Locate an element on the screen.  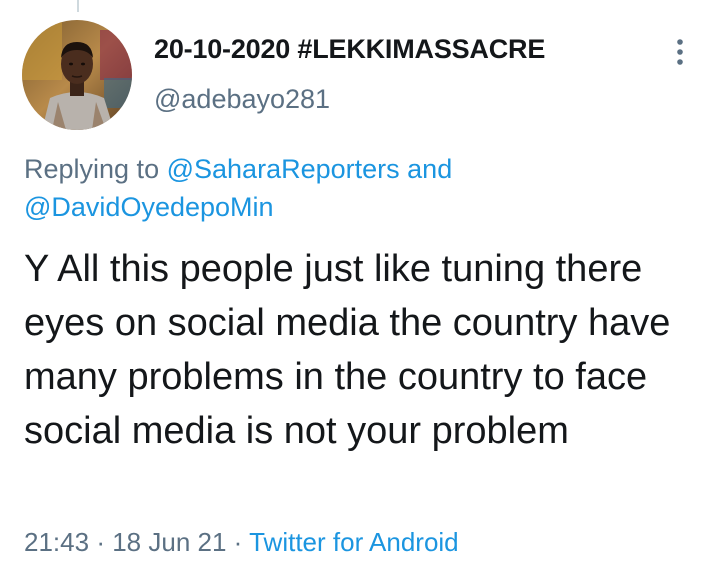
avatar-photo-icon is located at coordinates (77, 75).